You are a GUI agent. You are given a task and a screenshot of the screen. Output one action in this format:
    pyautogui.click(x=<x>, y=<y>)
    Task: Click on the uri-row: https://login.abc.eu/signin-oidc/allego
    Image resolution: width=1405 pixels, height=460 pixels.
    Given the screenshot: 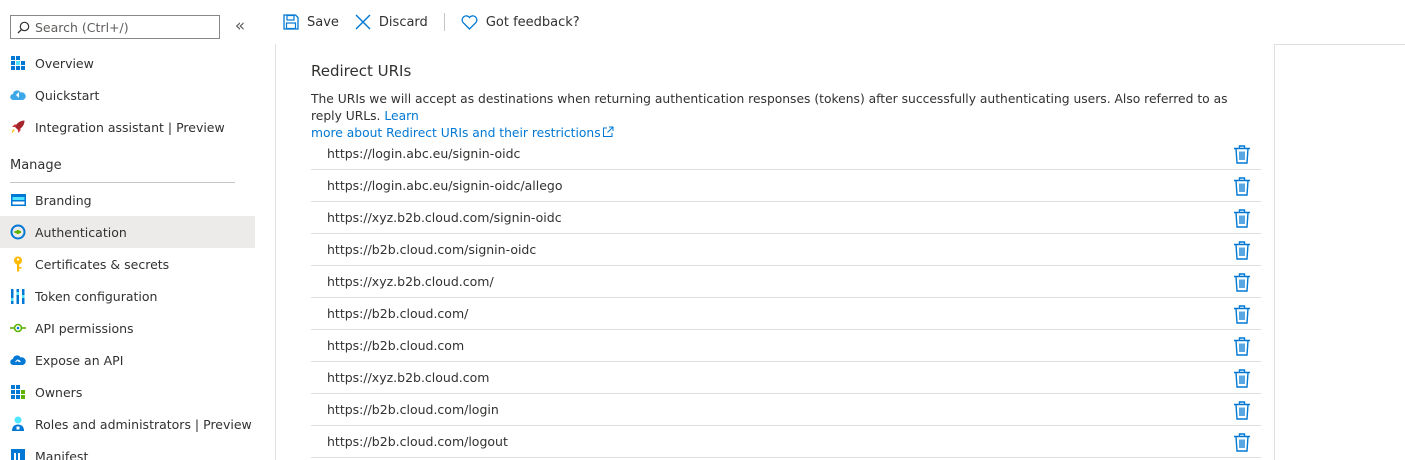 What is the action you would take?
    pyautogui.click(x=786, y=186)
    